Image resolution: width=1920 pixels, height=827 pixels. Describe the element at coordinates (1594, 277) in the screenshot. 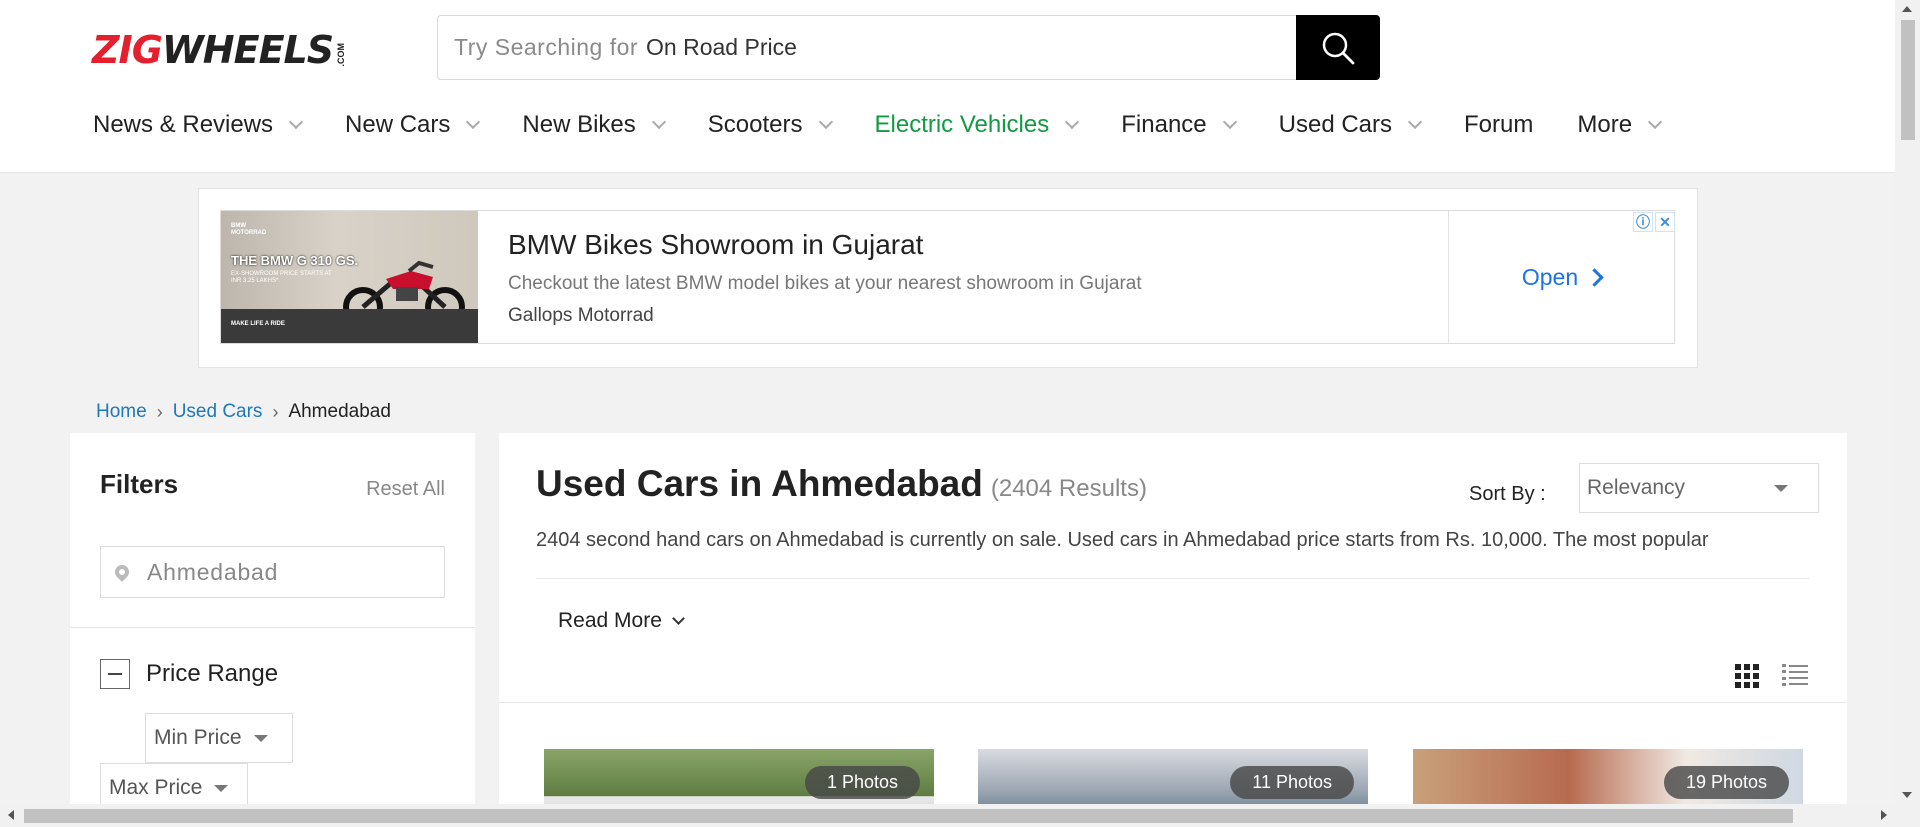

I see `chevron-right-icon` at that location.